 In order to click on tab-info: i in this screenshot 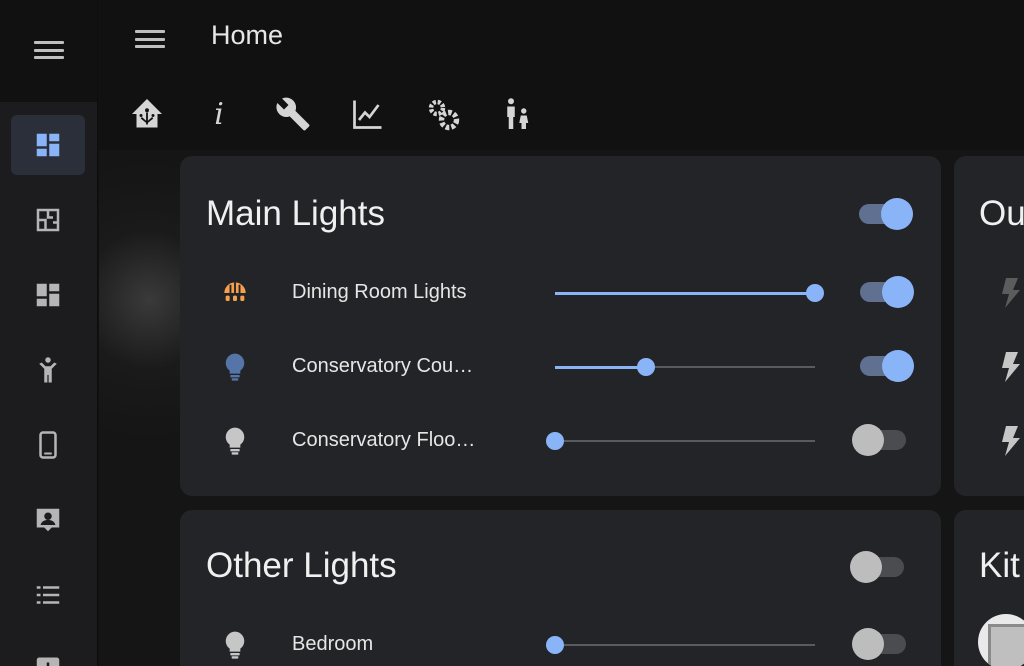, I will do `click(219, 114)`.